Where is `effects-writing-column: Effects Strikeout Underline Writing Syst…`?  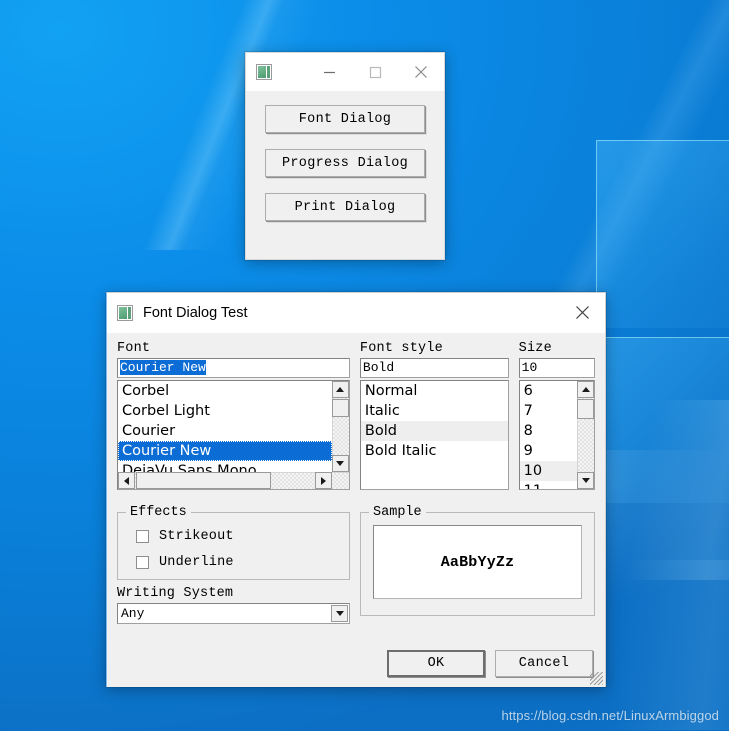
effects-writing-column: Effects Strikeout Underline Writing Syst… is located at coordinates (234, 564).